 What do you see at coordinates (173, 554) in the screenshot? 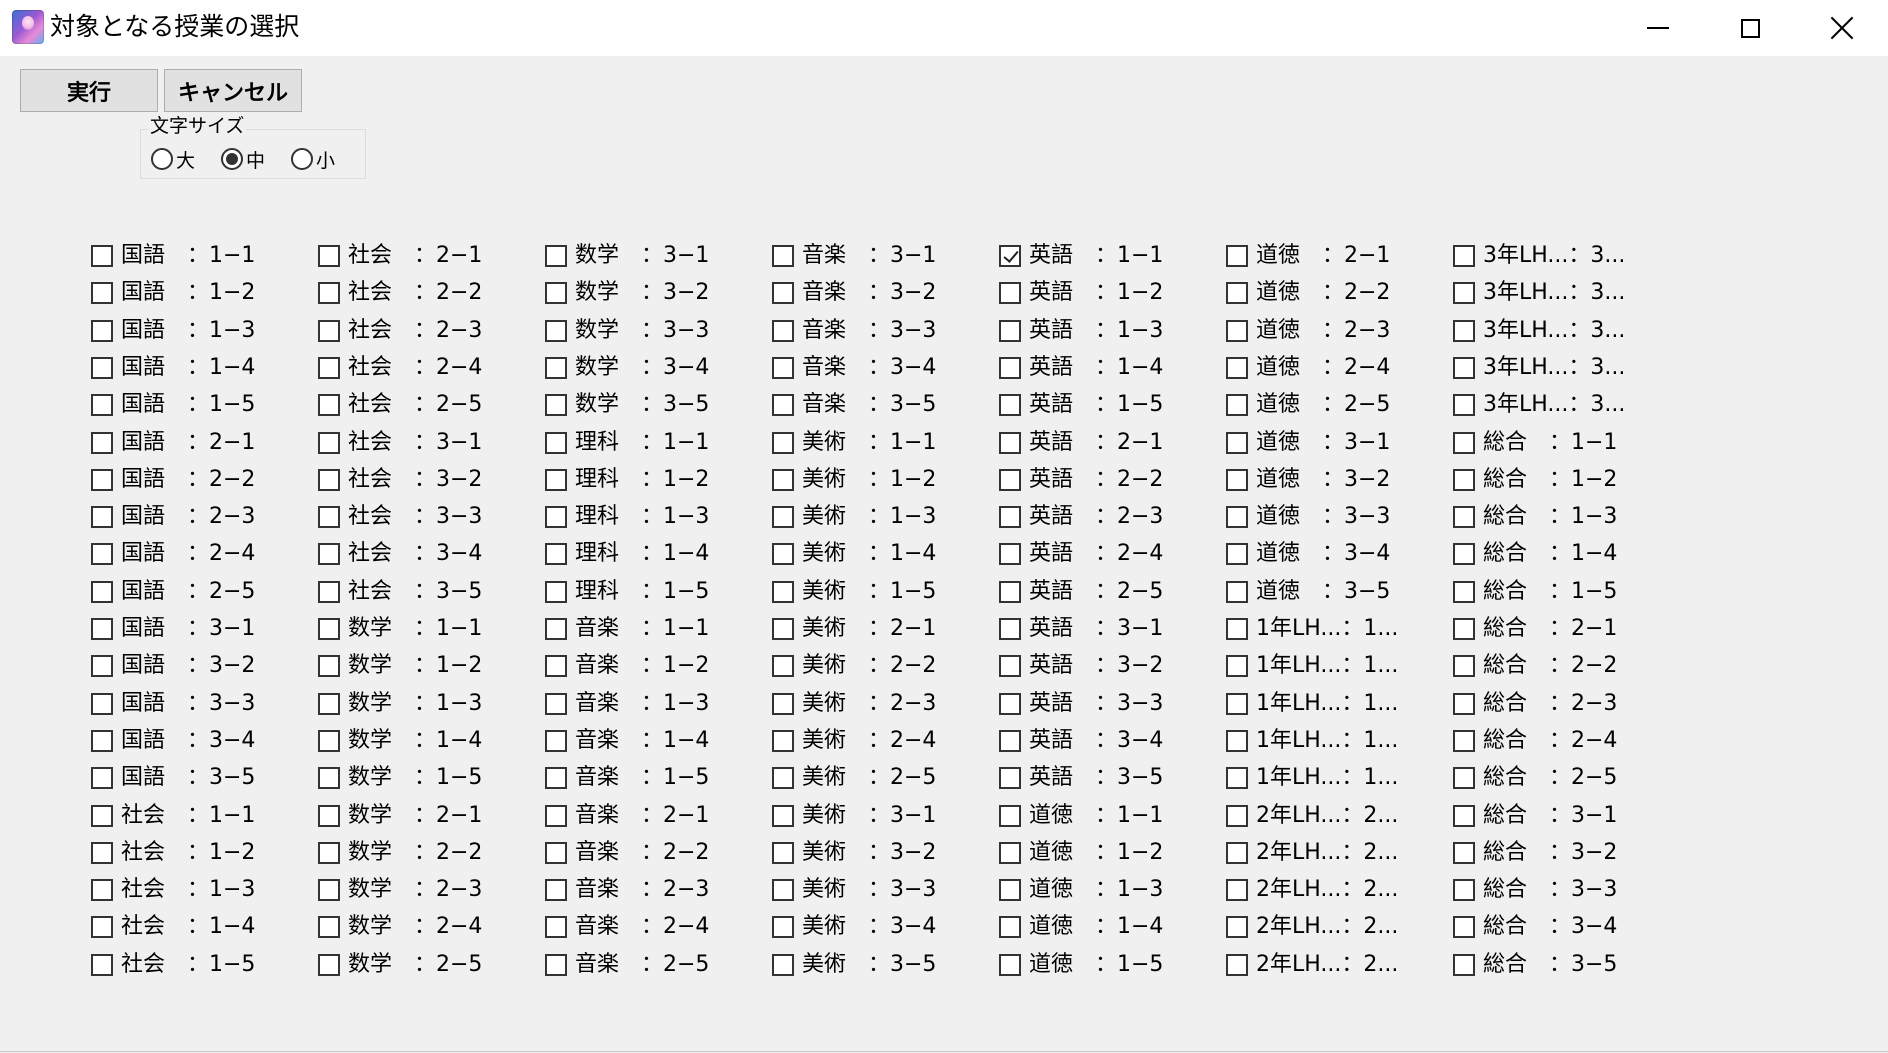
I see `class-checkbox: 国語 ：2−4` at bounding box center [173, 554].